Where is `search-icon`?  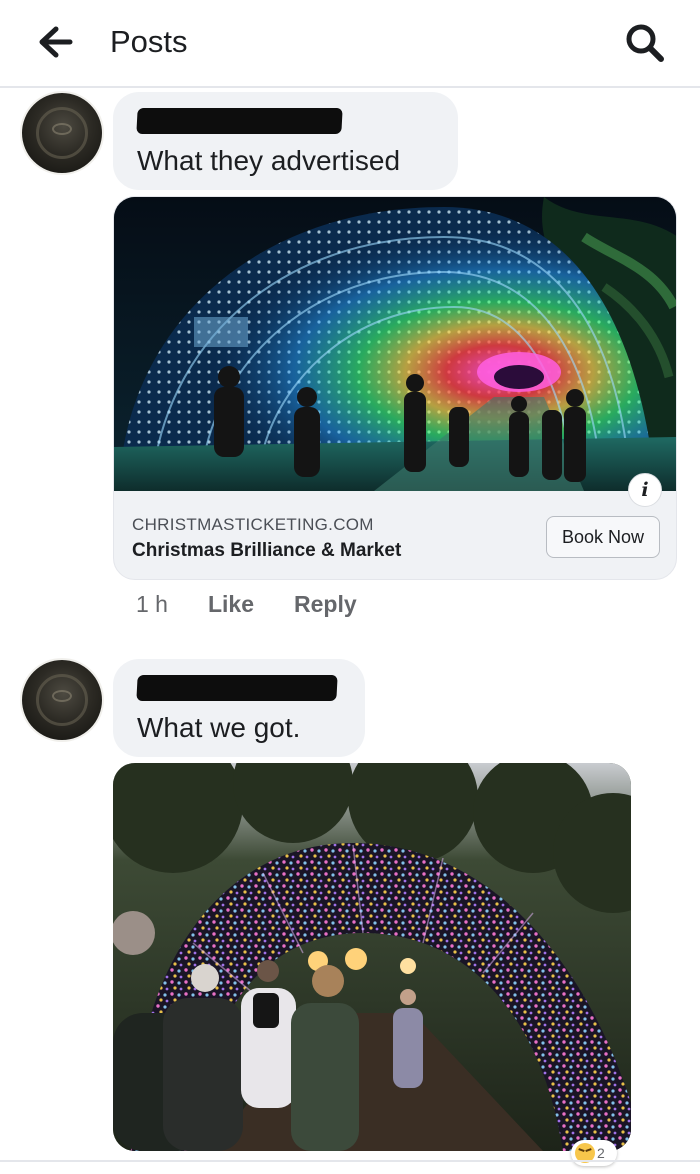 search-icon is located at coordinates (645, 43).